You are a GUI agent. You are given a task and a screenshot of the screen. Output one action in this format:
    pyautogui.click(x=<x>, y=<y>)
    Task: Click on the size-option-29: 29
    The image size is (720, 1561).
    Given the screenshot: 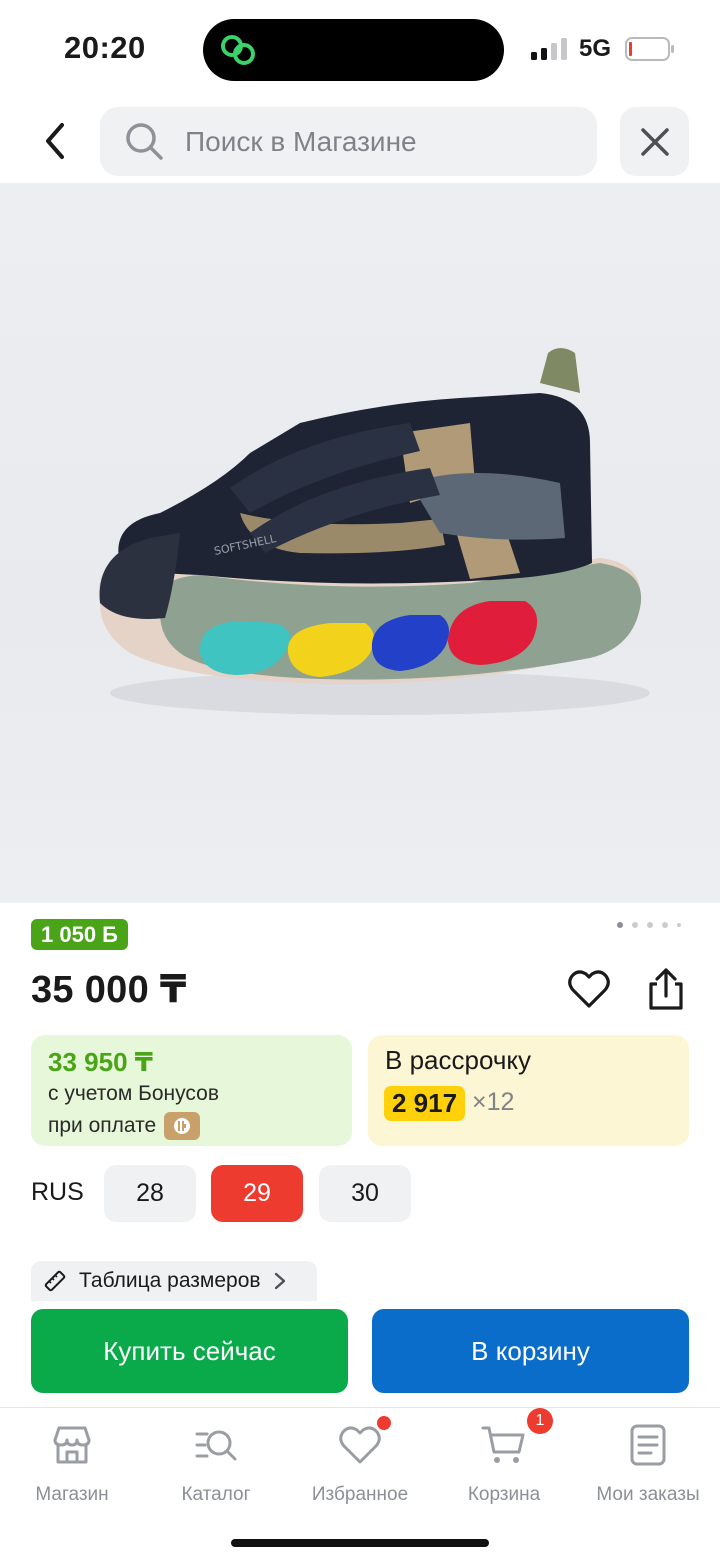 What is the action you would take?
    pyautogui.click(x=257, y=1193)
    